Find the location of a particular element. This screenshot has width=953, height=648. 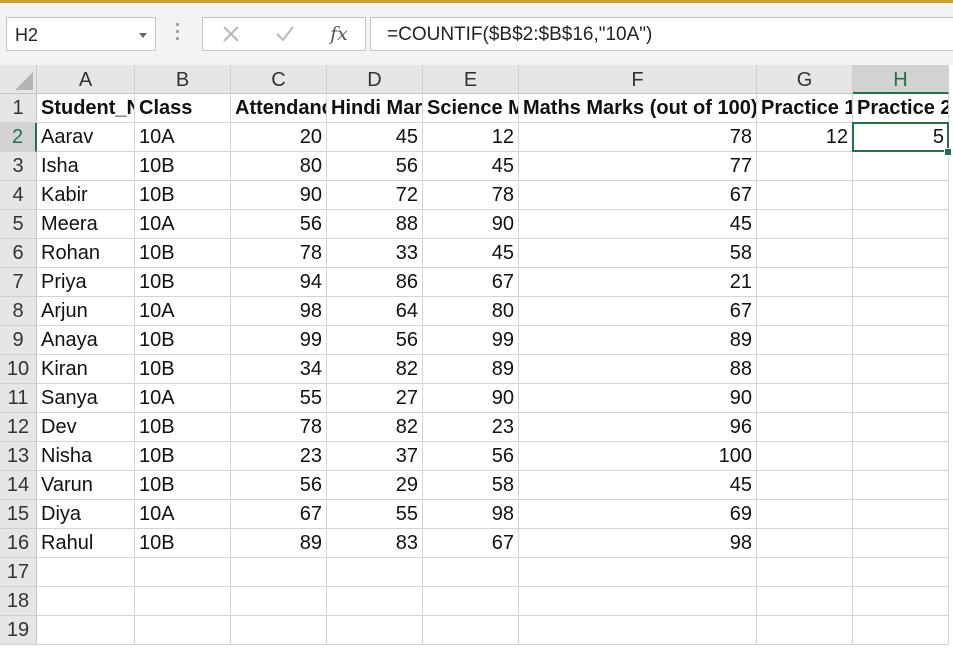

cell-e5: 90 is located at coordinates (471, 224).